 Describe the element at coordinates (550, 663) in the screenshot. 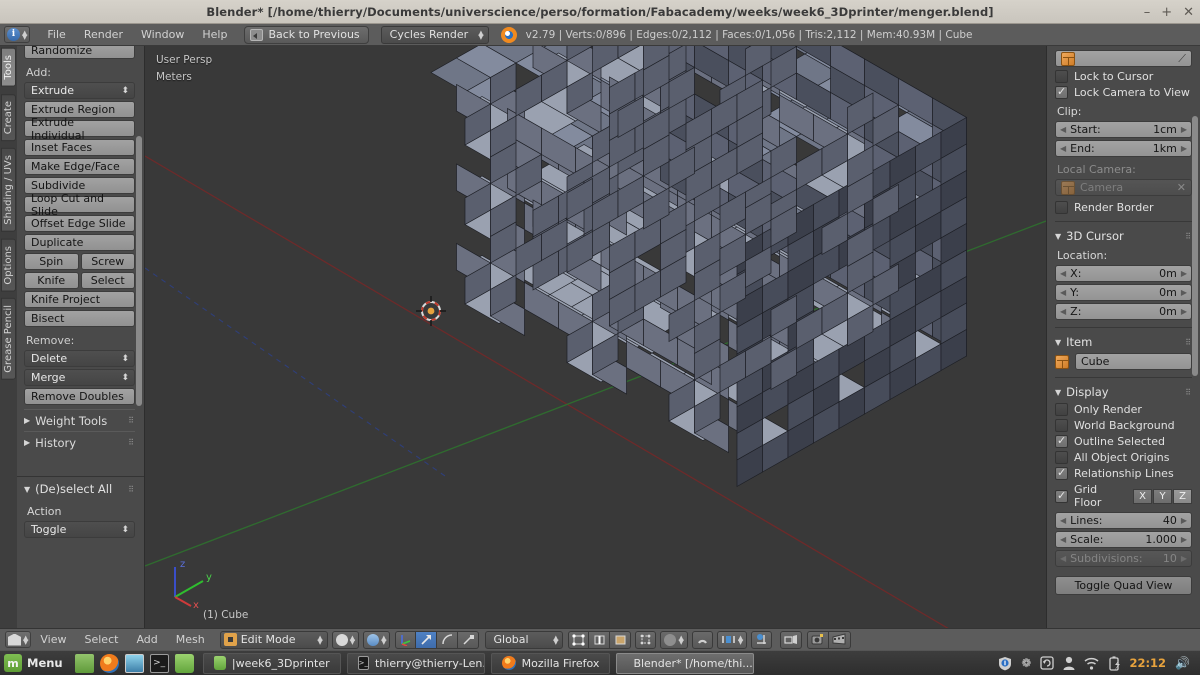

I see `taskbar-item-firefox: Mozilla Firefox` at that location.